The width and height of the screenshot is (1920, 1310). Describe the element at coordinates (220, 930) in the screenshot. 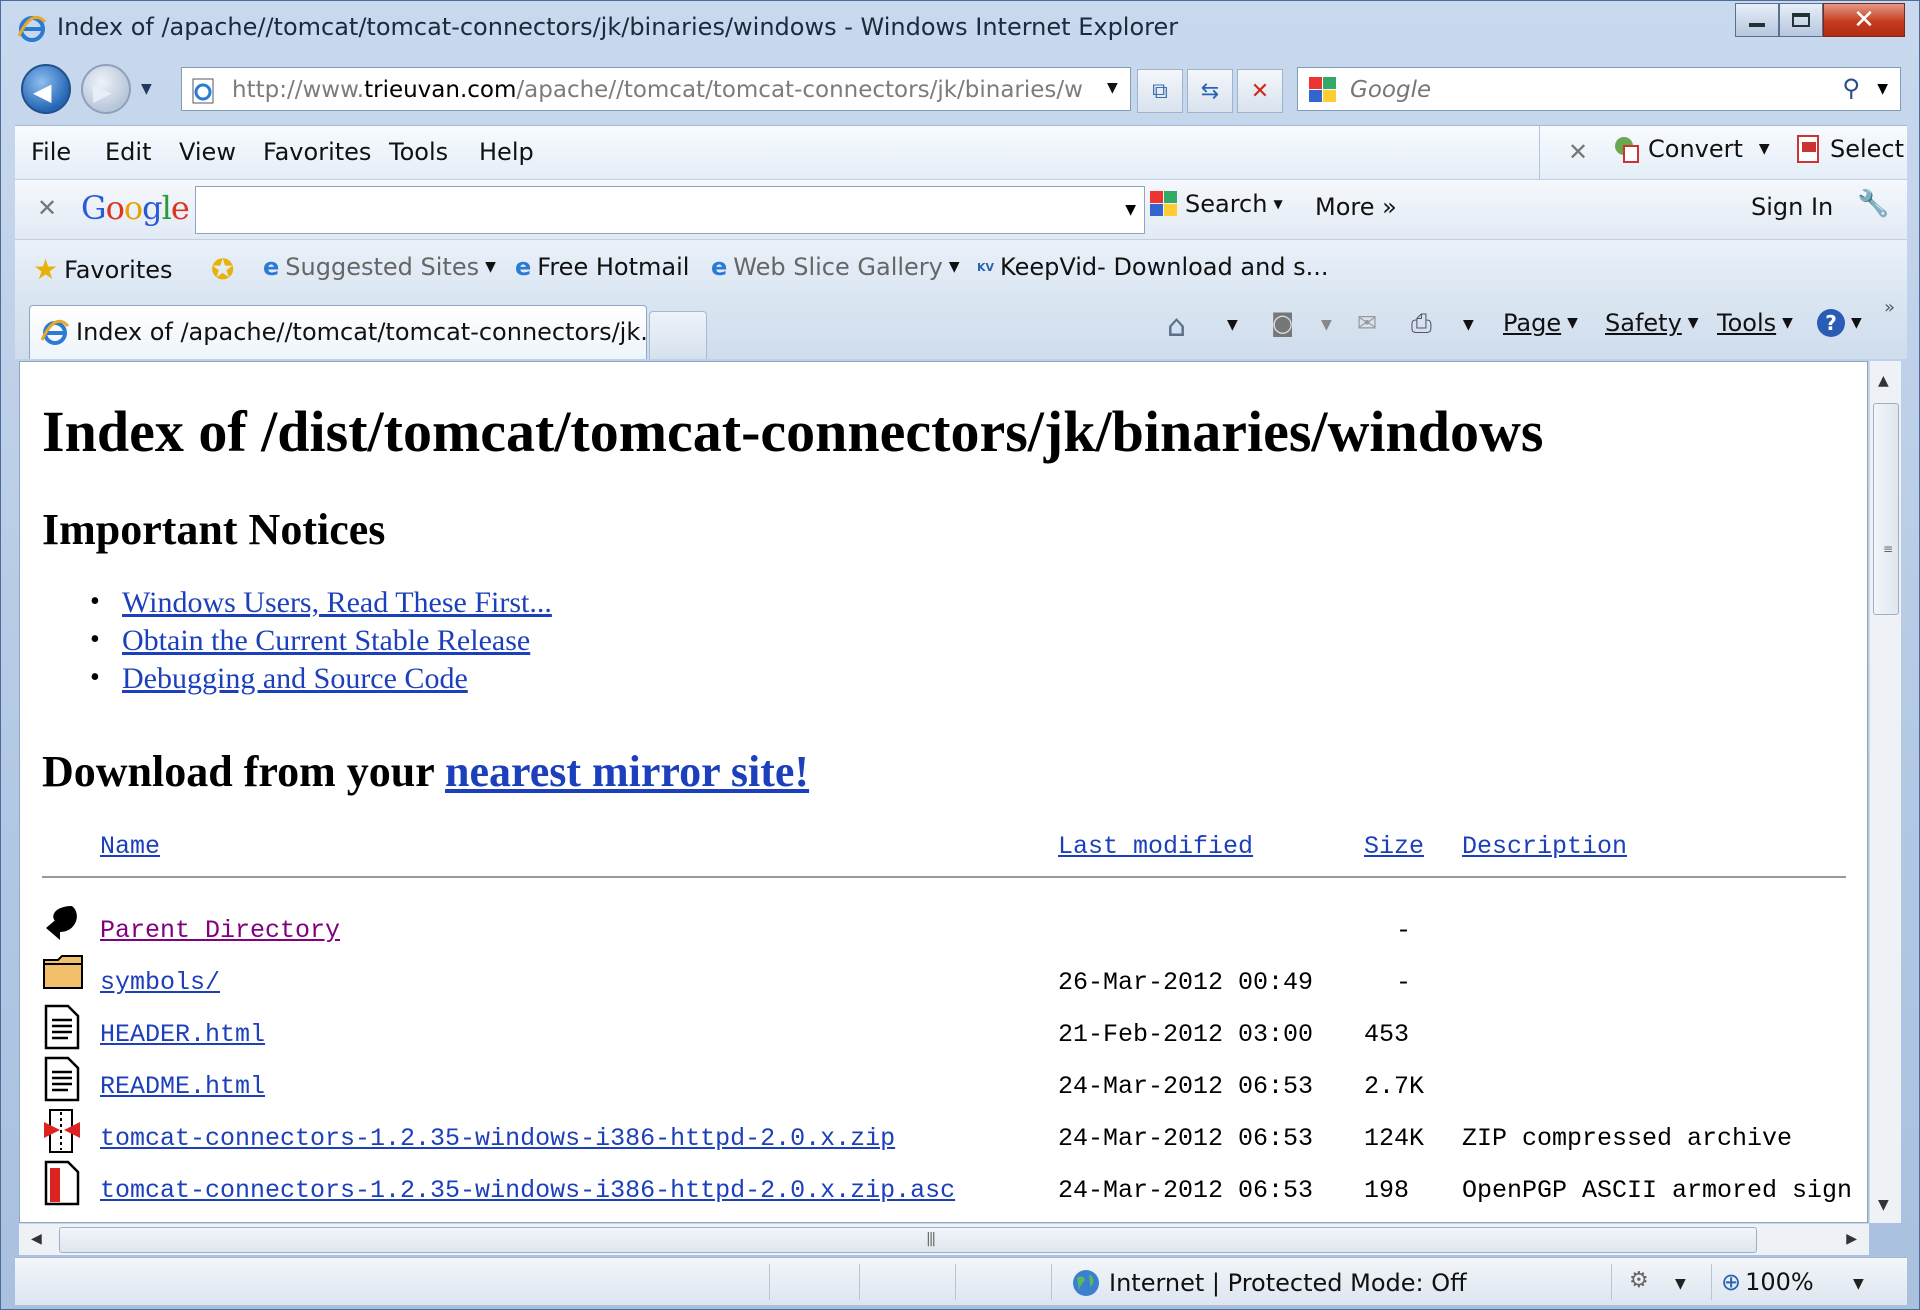

I see `file-link: Parent Directory` at that location.